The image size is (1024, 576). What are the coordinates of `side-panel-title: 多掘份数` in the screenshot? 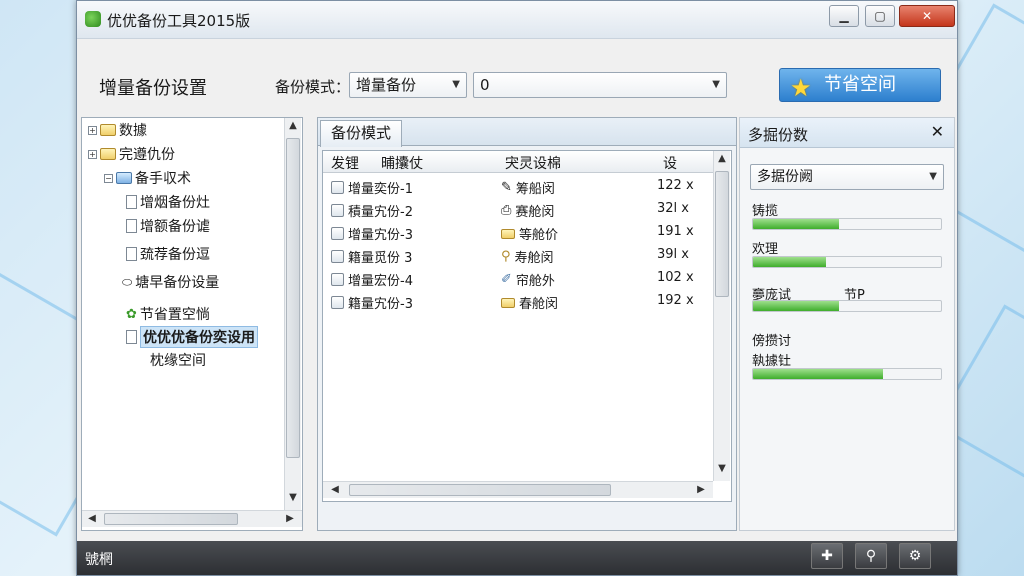 It's located at (778, 135).